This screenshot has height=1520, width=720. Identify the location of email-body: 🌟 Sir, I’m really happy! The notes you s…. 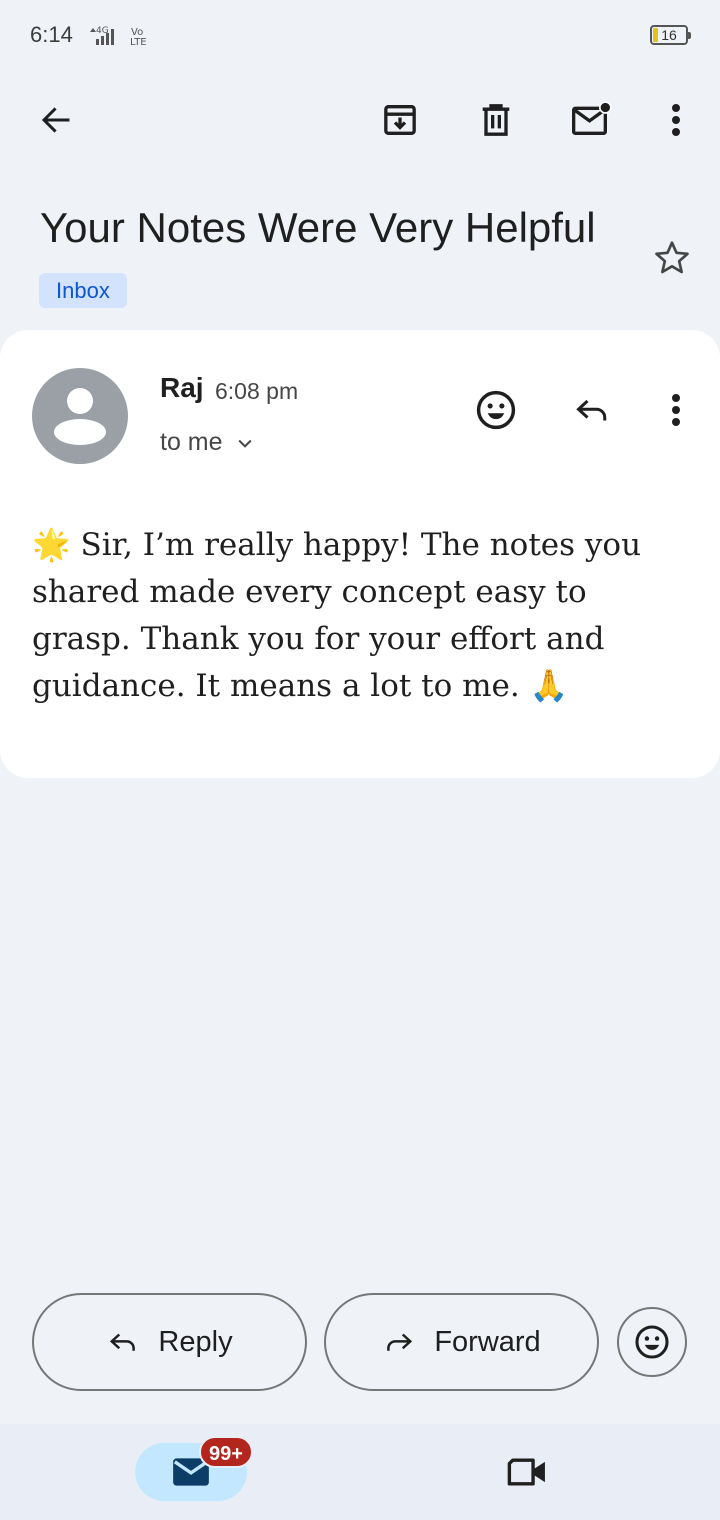
(337, 615).